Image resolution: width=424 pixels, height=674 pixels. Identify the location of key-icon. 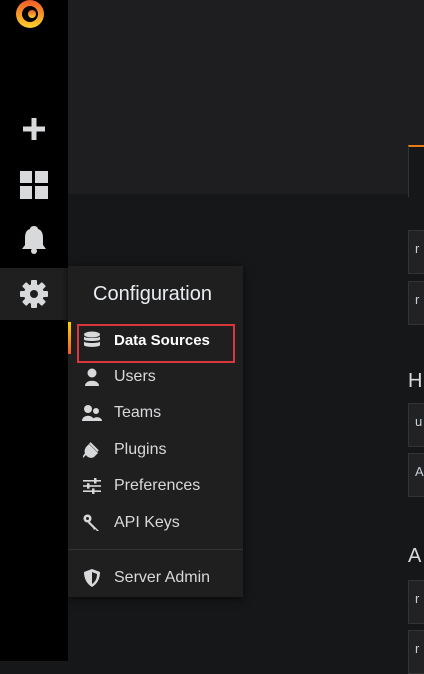
(92, 523).